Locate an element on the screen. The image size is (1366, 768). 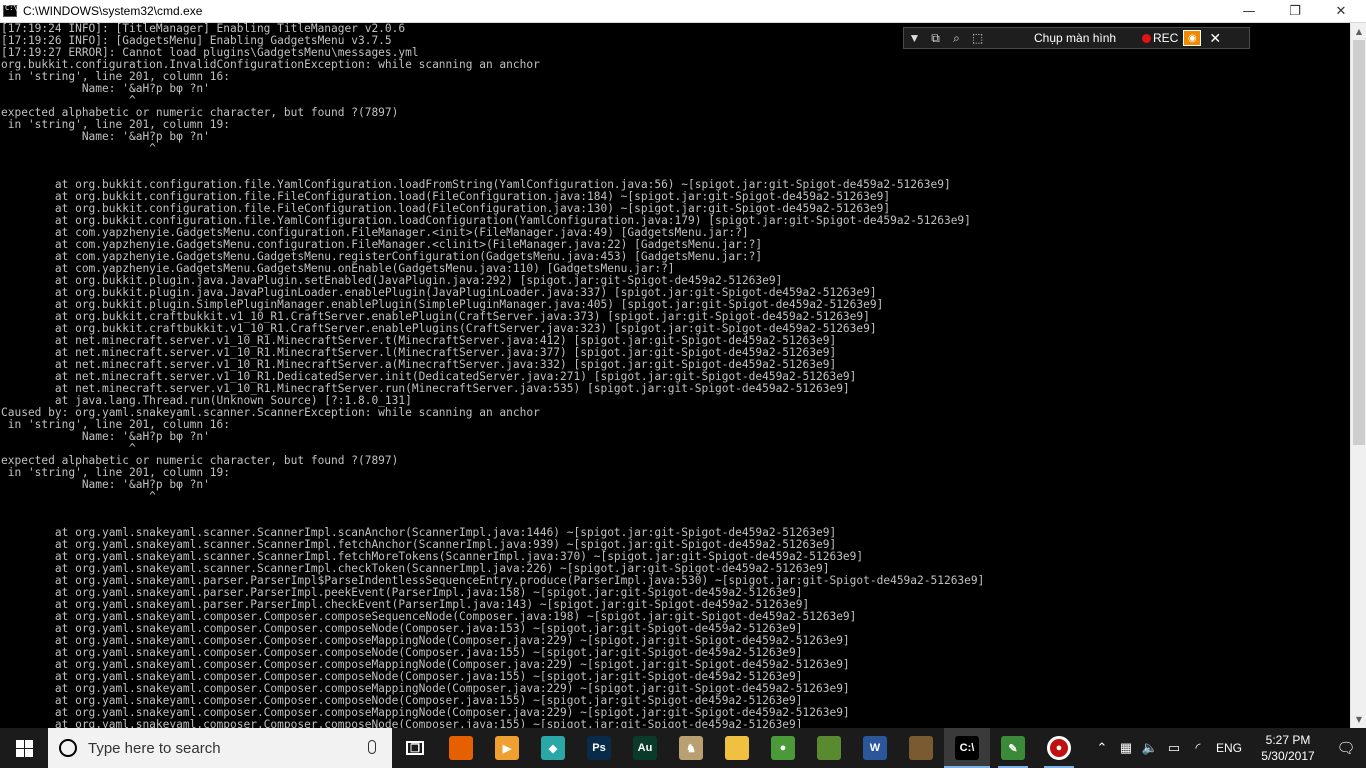
taskbar-app-photoshop: Ps is located at coordinates (599, 748).